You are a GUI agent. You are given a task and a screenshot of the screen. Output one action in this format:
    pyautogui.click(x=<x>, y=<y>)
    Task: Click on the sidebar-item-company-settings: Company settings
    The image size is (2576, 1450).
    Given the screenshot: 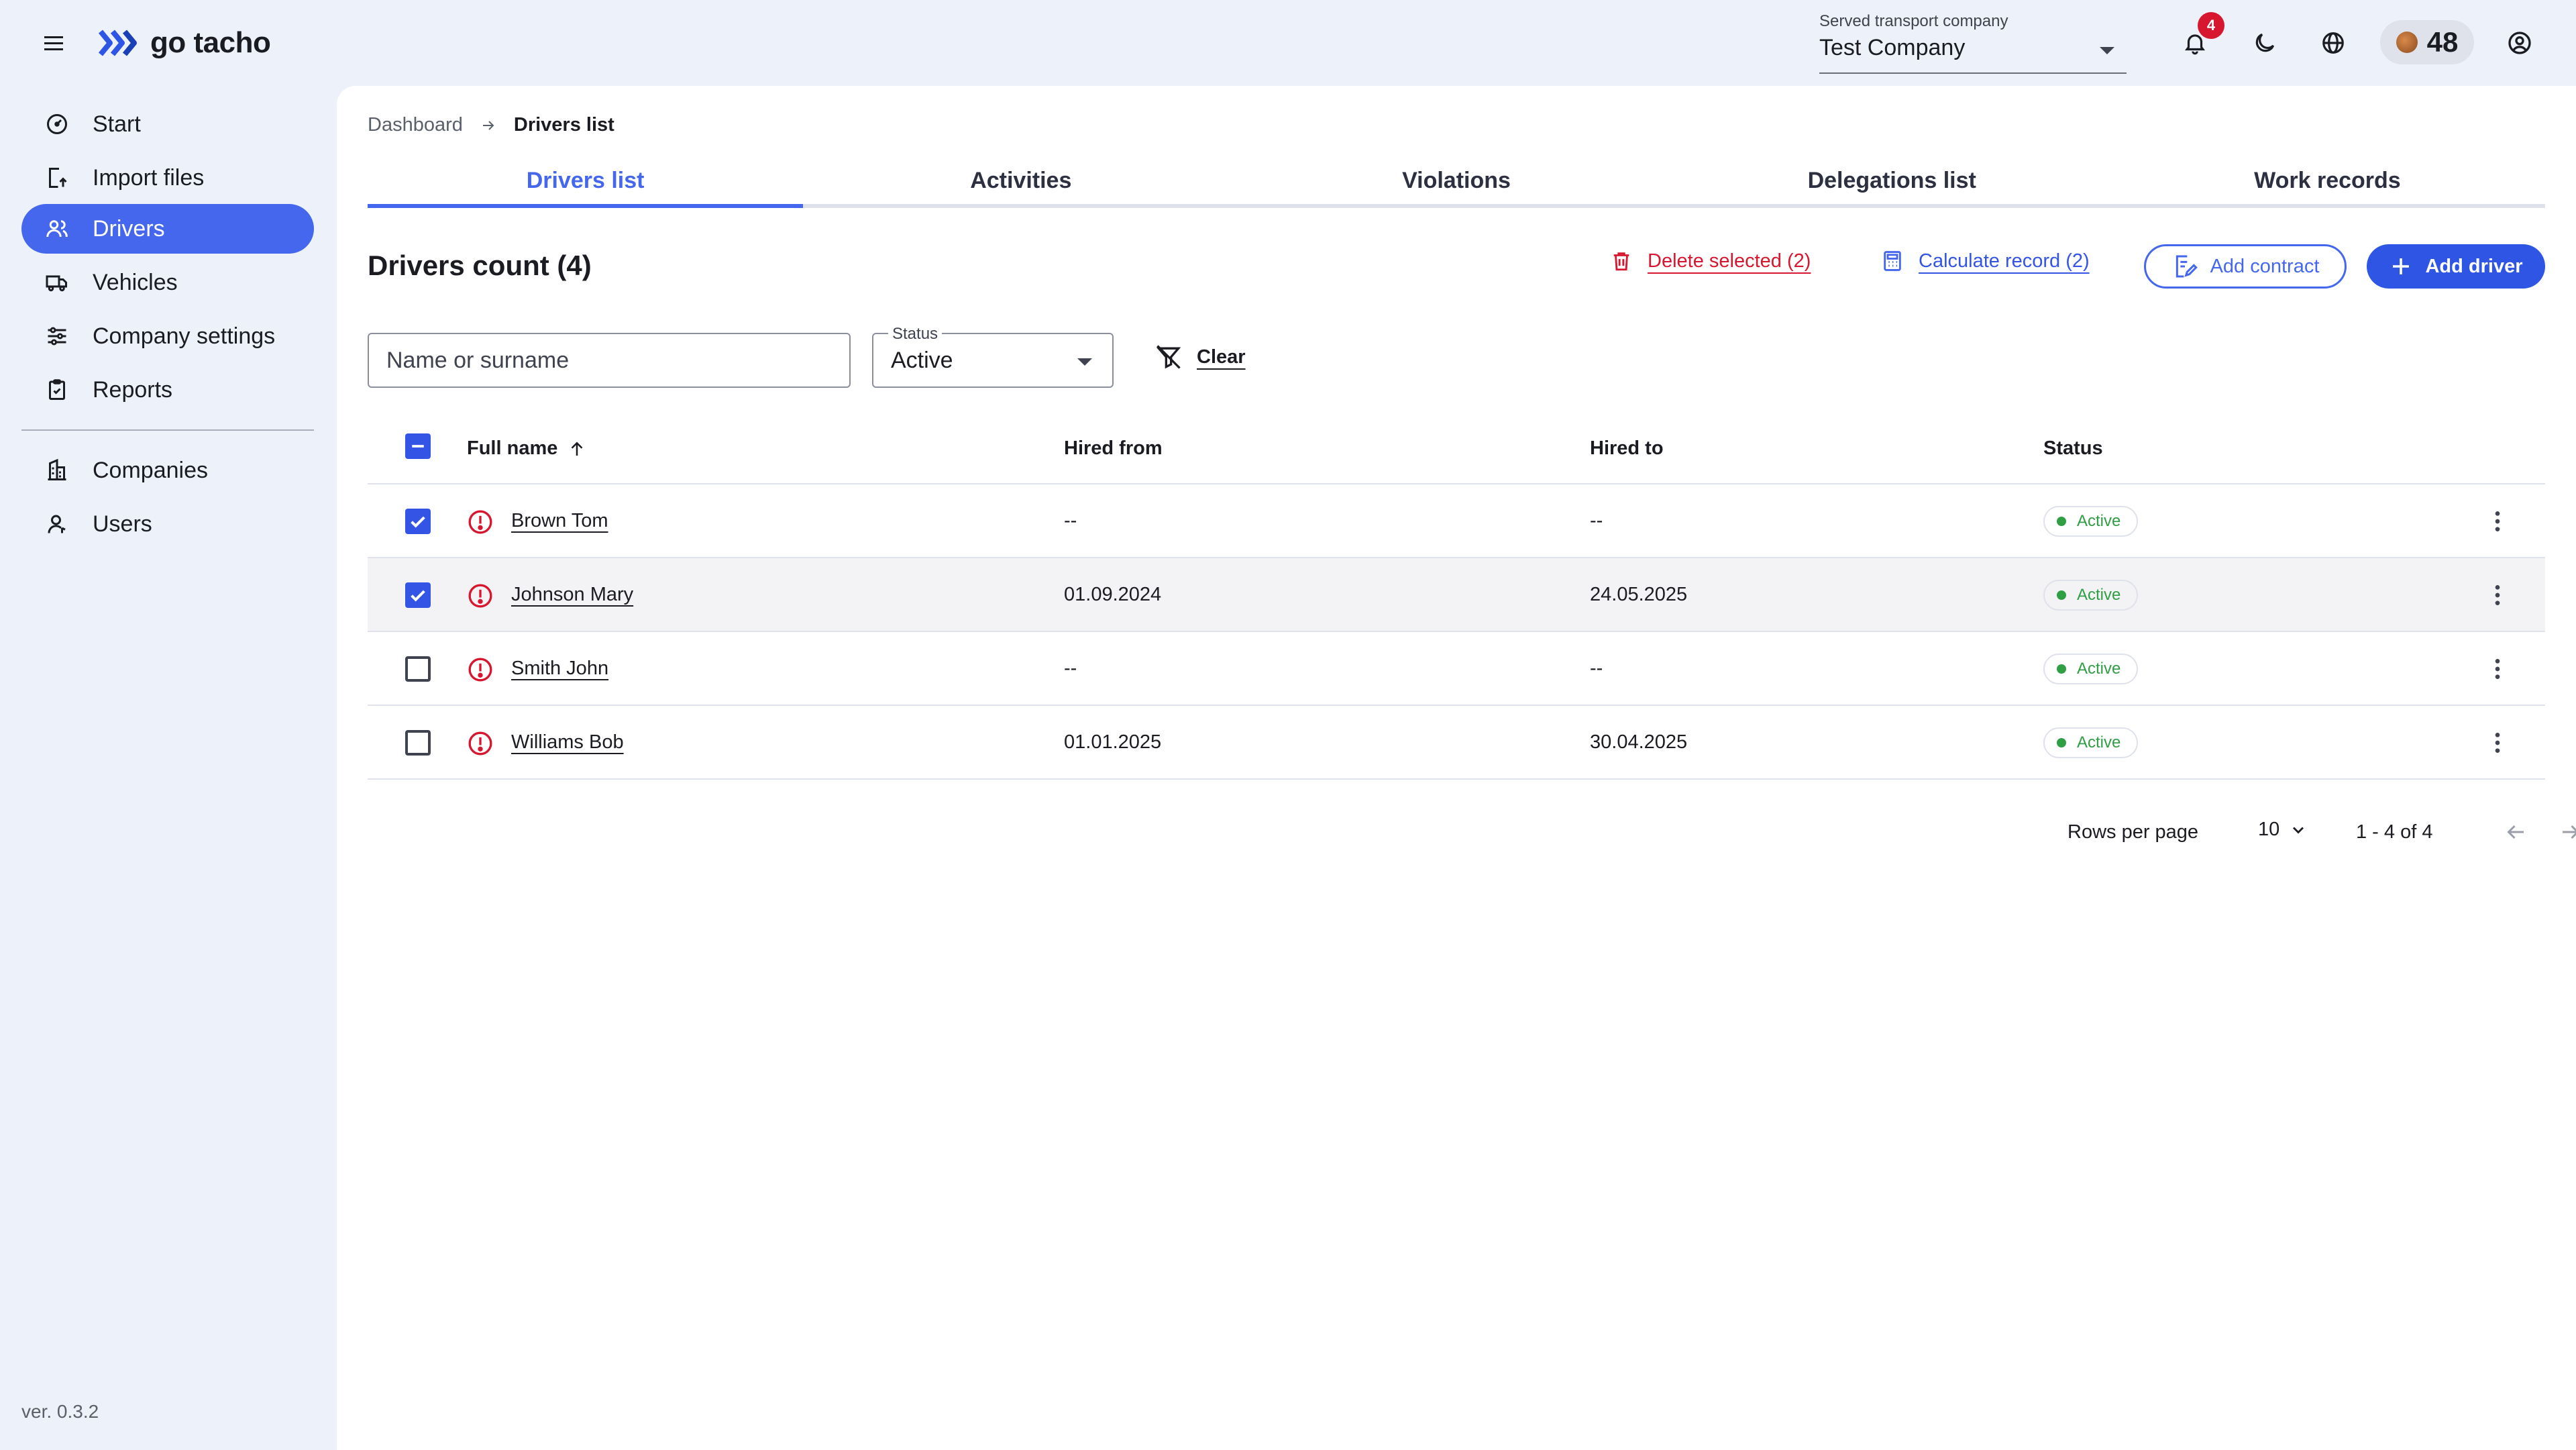 What is the action you would take?
    pyautogui.click(x=167, y=336)
    